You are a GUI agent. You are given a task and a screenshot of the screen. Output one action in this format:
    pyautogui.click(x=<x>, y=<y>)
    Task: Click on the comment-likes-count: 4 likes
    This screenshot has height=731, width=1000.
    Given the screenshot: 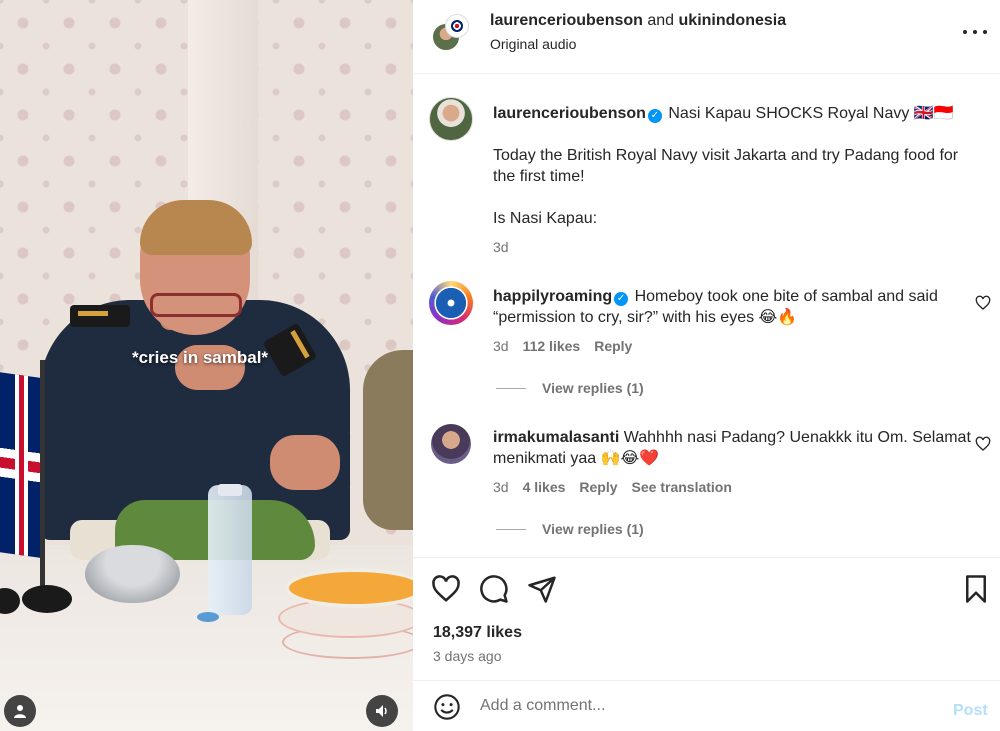 What is the action you would take?
    pyautogui.click(x=544, y=487)
    